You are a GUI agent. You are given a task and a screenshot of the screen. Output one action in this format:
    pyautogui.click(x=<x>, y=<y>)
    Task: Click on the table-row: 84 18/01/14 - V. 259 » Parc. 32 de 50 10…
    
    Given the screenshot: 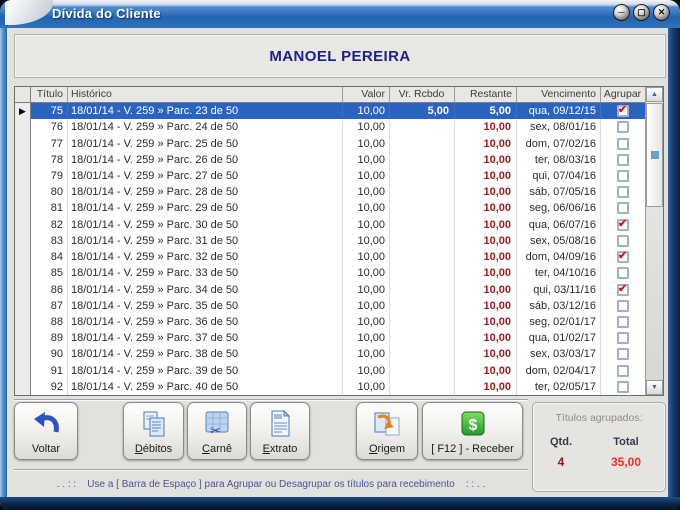 What is the action you would take?
    pyautogui.click(x=330, y=257)
    